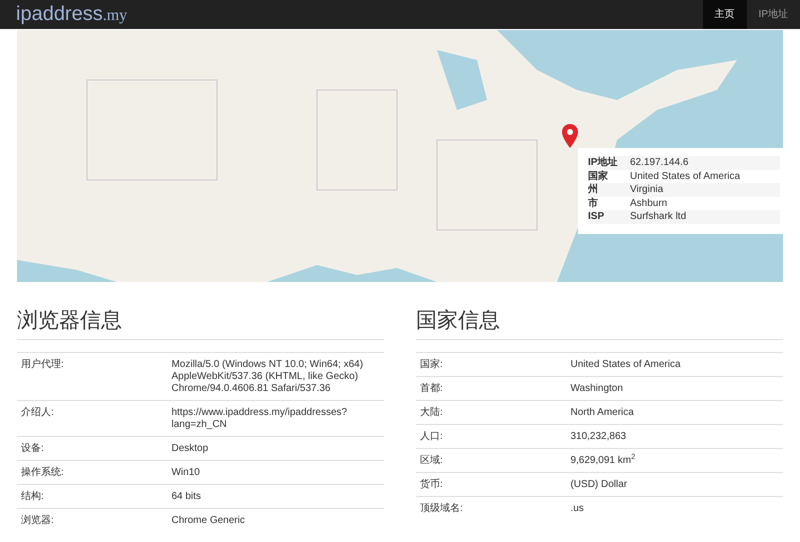 This screenshot has width=800, height=542. Describe the element at coordinates (649, 203) in the screenshot. I see `popup-value: Ashburn` at that location.